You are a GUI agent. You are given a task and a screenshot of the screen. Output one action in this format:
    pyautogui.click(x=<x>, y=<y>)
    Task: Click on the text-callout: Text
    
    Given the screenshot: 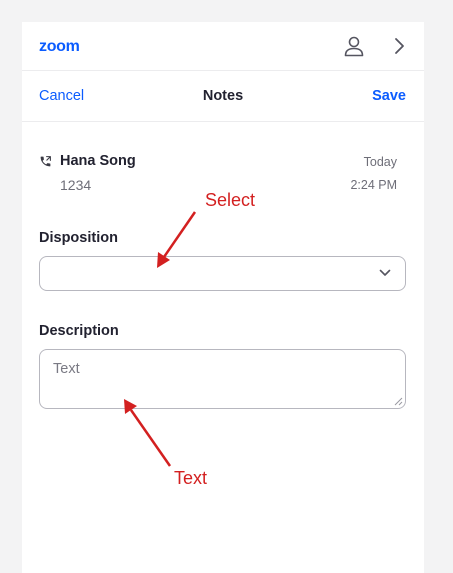 What is the action you would take?
    pyautogui.click(x=191, y=478)
    